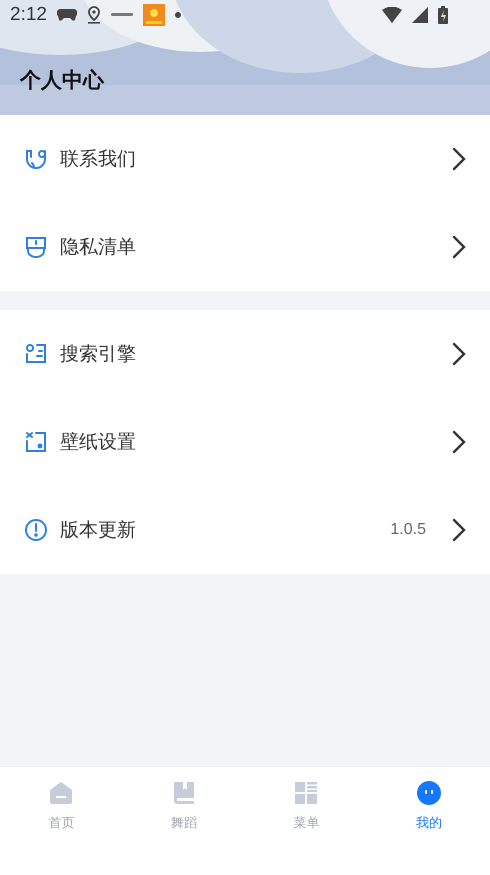 The height and width of the screenshot is (875, 490). I want to click on info-icon, so click(36, 530).